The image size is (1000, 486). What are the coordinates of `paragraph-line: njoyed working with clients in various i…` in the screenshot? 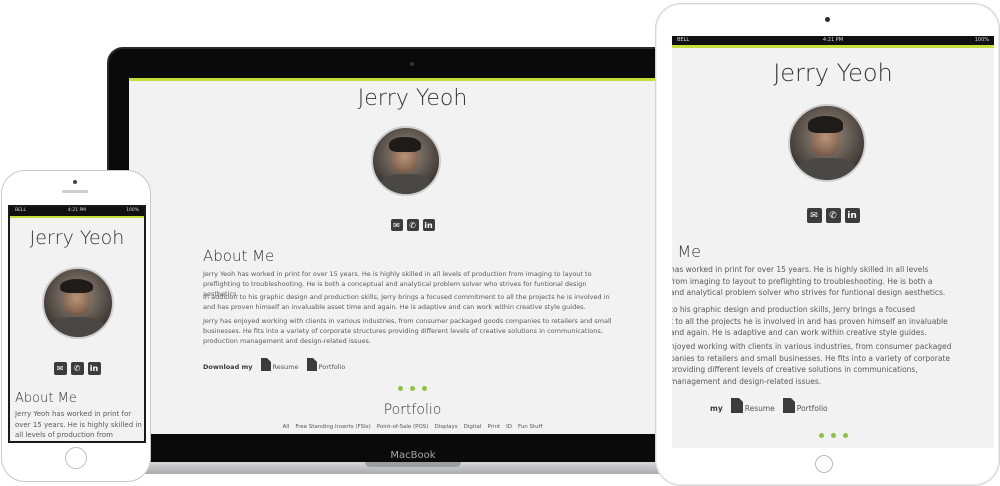 It's located at (812, 346).